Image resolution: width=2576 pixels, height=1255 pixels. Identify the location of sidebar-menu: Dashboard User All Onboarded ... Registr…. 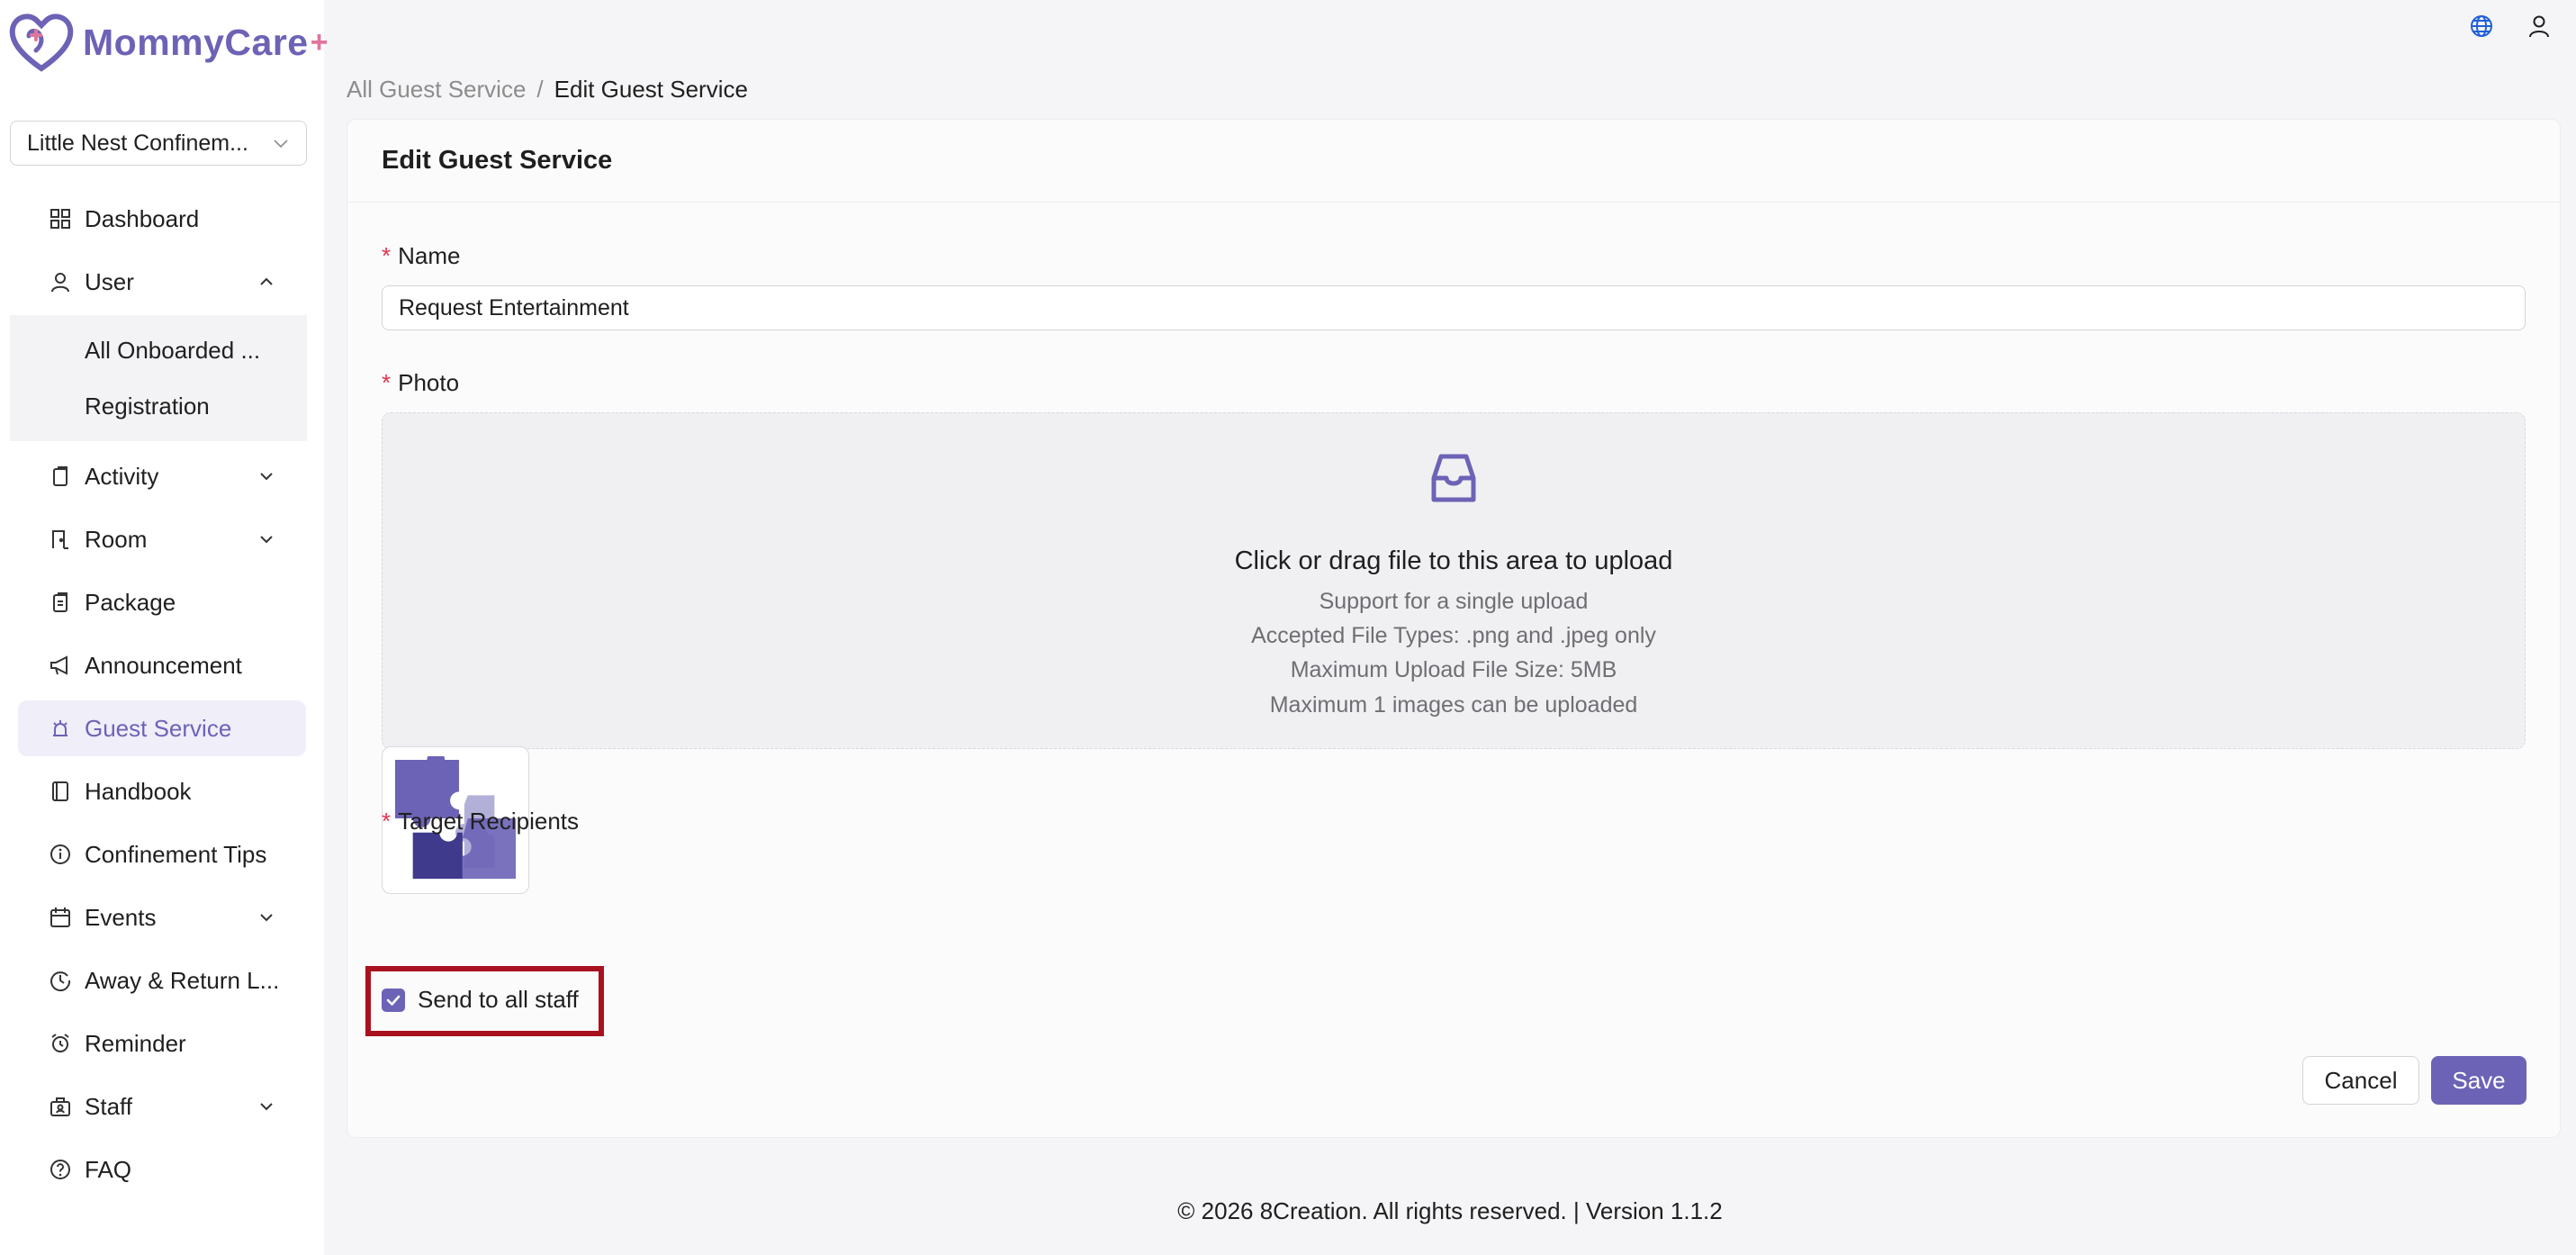
(162, 698).